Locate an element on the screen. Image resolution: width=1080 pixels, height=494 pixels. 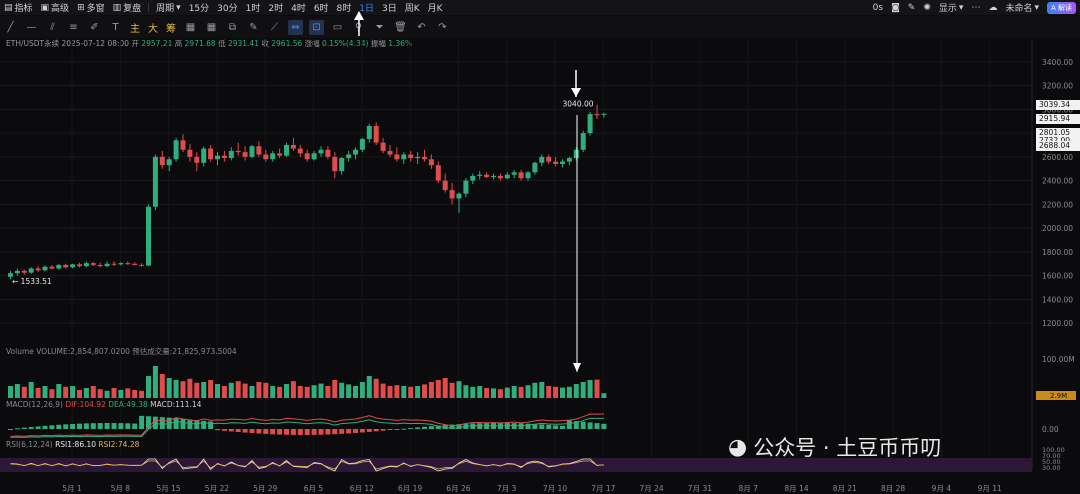
date-label: 7月 3 is located at coordinates (507, 488).